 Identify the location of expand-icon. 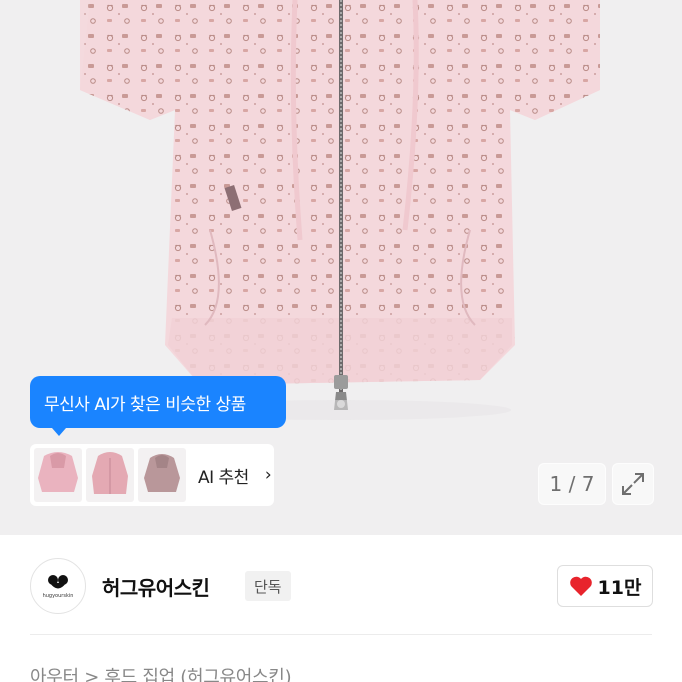
(633, 484).